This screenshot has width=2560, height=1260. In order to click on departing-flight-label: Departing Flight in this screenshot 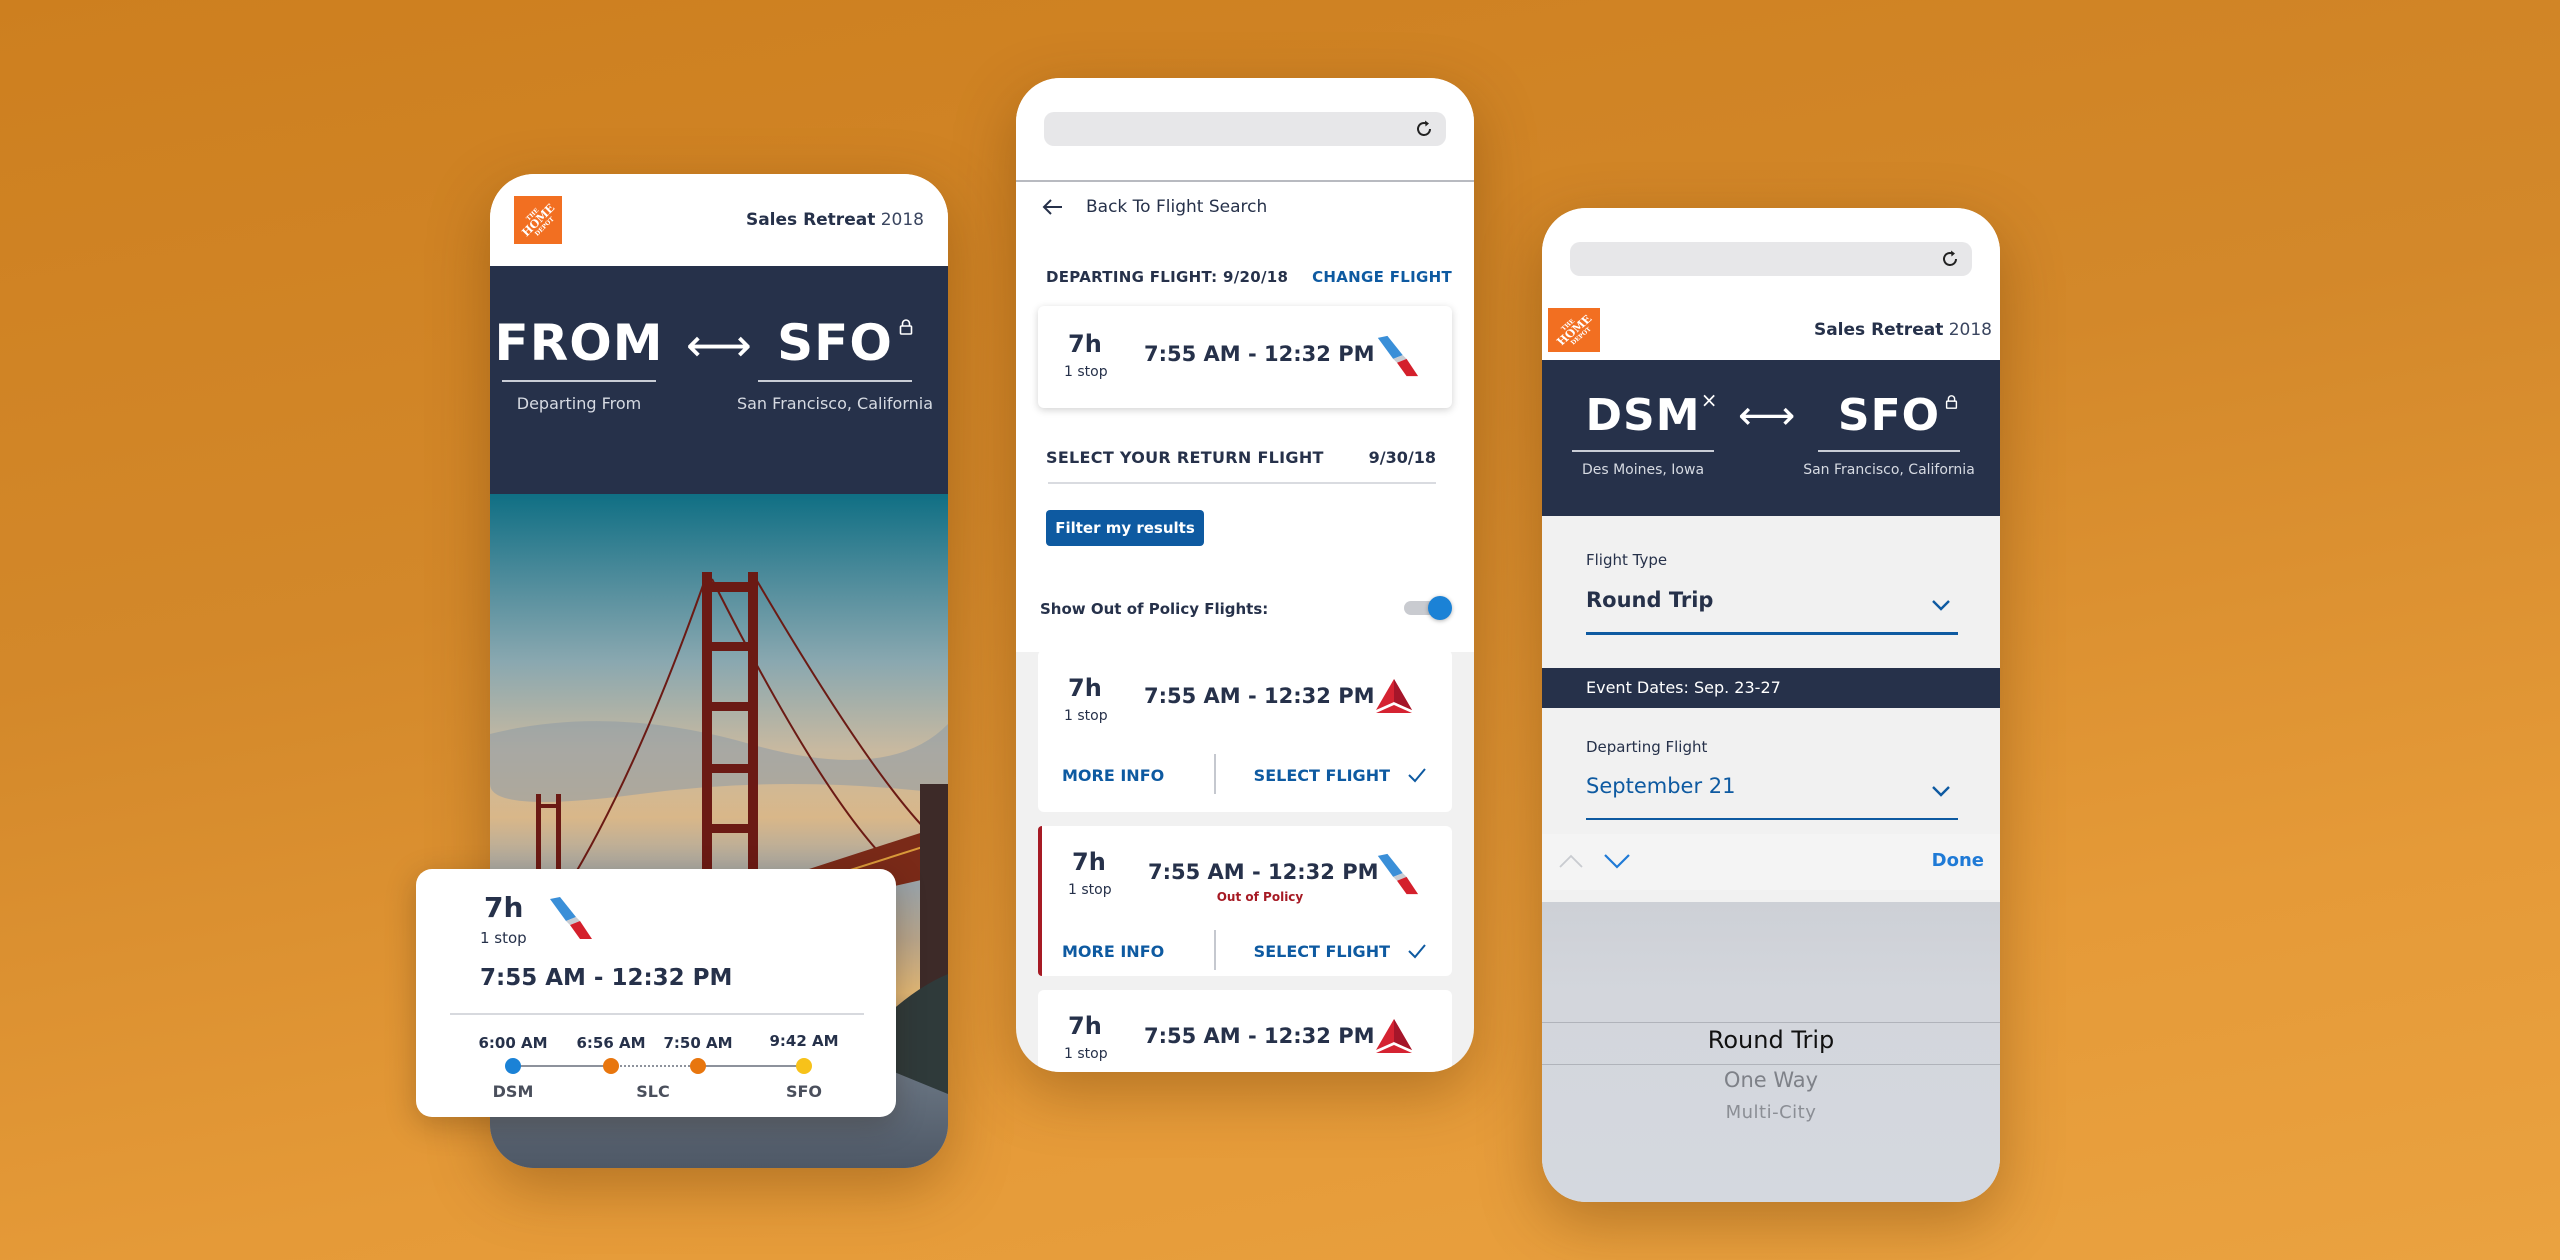, I will do `click(1647, 747)`.